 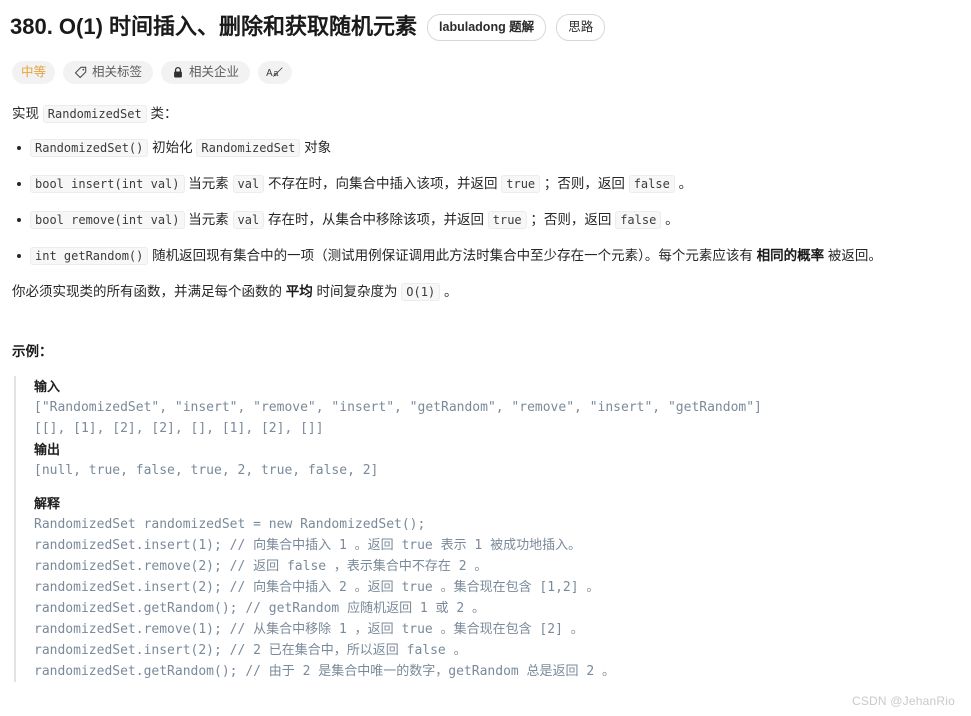 What do you see at coordinates (25, 113) in the screenshot?
I see `intro-prefix: 实现` at bounding box center [25, 113].